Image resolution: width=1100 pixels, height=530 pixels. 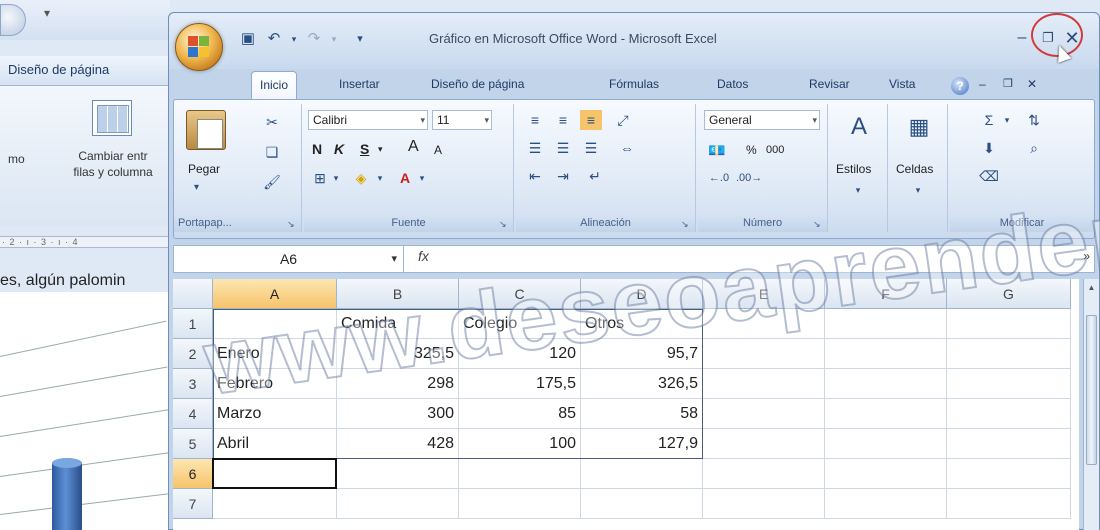 I want to click on word-tab-page-layout: Diseño de página, so click(x=58, y=69).